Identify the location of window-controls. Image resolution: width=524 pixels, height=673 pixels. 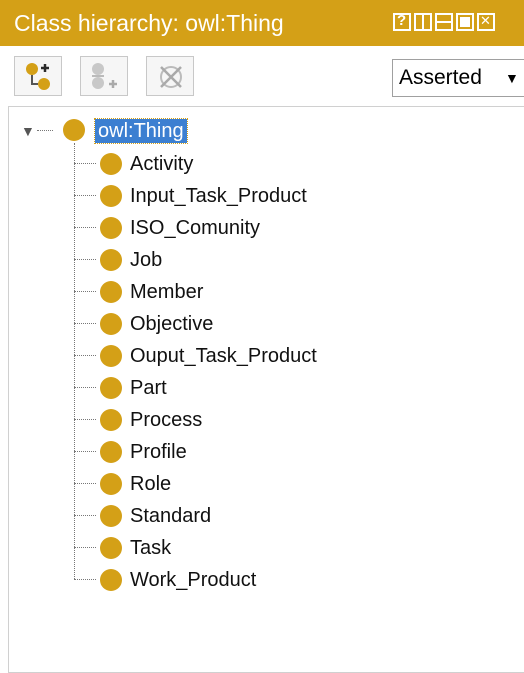
(444, 21).